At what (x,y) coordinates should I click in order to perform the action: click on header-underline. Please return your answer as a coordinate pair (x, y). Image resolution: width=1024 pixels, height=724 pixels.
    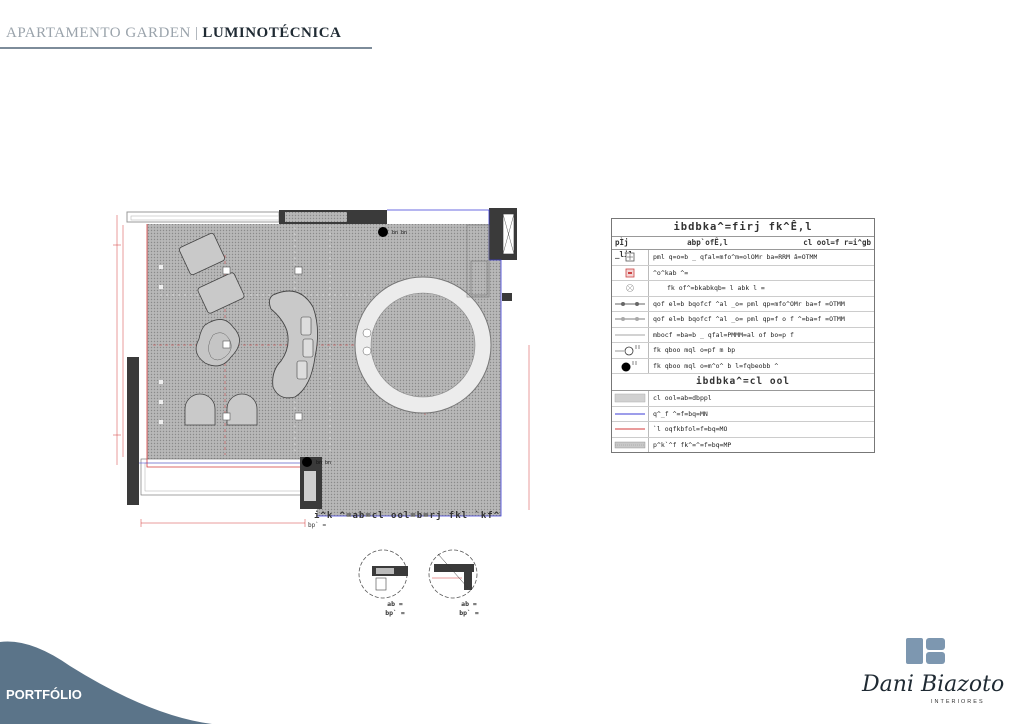
    Looking at the image, I should click on (186, 48).